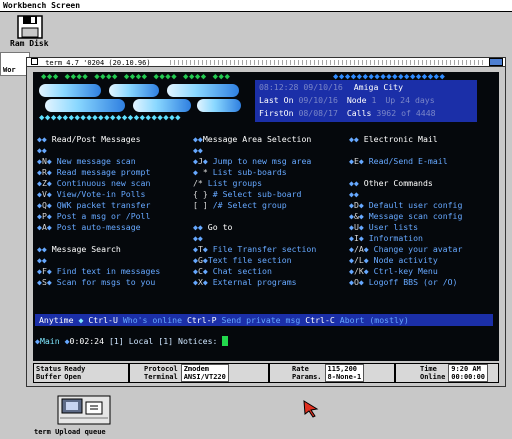 The width and height of the screenshot is (512, 439). Describe the element at coordinates (252, 161) in the screenshot. I see `menu-item-jump-new: ◆J◆ Jump to new msg area` at that location.